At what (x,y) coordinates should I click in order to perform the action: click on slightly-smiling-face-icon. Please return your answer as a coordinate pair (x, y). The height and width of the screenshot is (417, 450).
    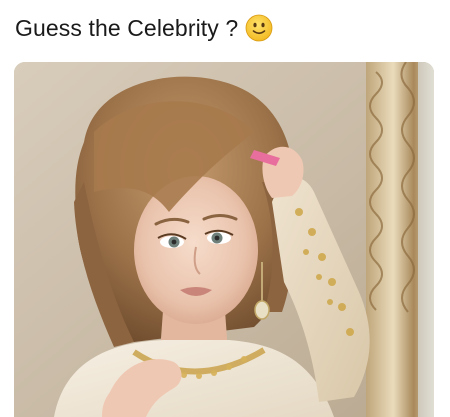
    Looking at the image, I should click on (259, 28).